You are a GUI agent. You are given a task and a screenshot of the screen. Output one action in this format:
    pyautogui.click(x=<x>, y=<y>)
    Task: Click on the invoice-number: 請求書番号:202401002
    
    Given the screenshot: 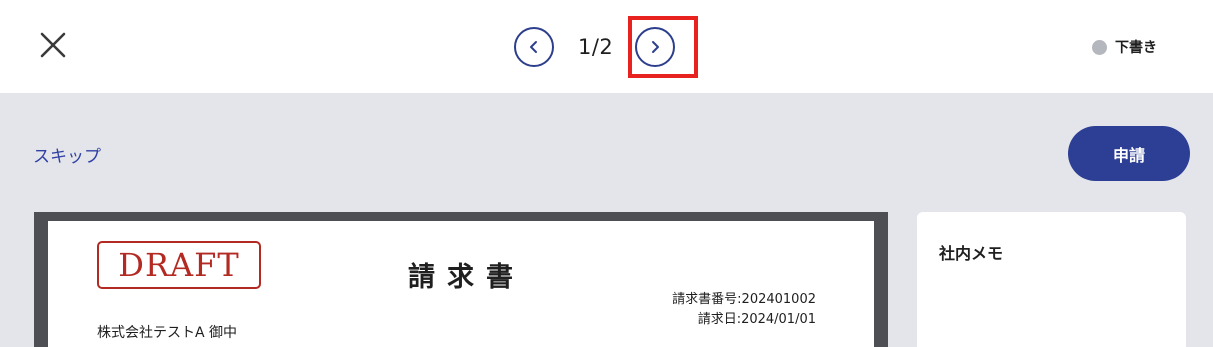 What is the action you would take?
    pyautogui.click(x=744, y=299)
    